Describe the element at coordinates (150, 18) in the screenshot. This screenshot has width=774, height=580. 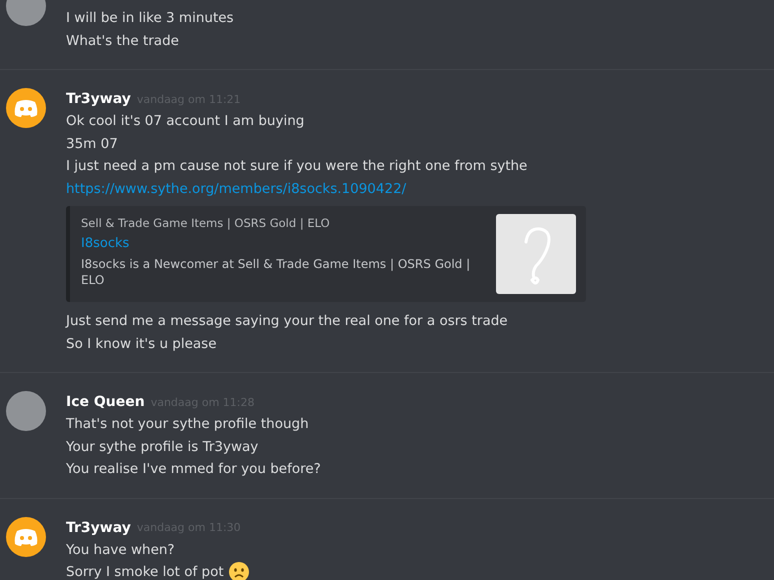
I see `message-text: I will be in like 3 minutes` at that location.